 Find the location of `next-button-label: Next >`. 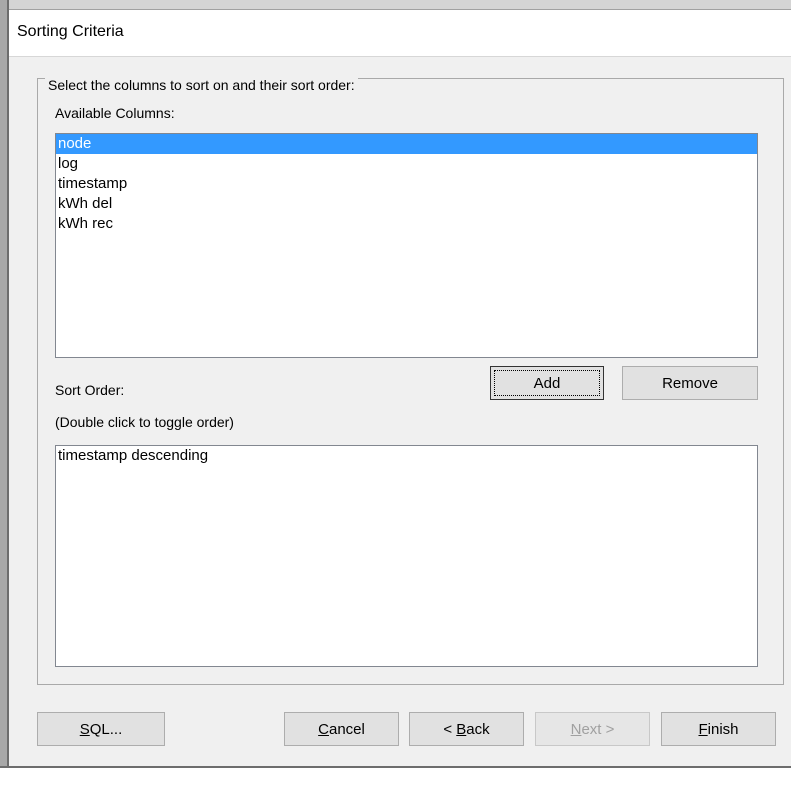

next-button-label: Next > is located at coordinates (592, 729).